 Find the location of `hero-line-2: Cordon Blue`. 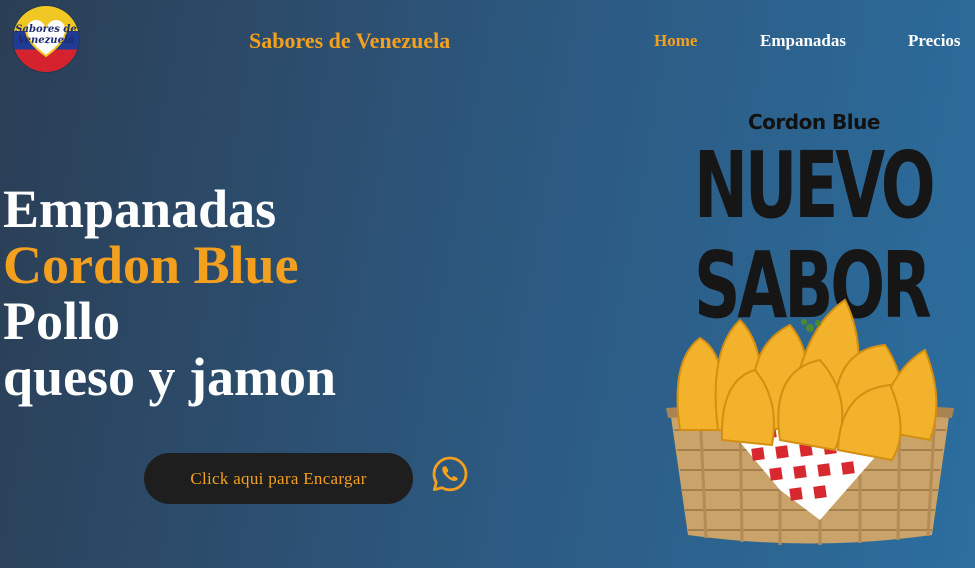

hero-line-2: Cordon Blue is located at coordinates (151, 265).